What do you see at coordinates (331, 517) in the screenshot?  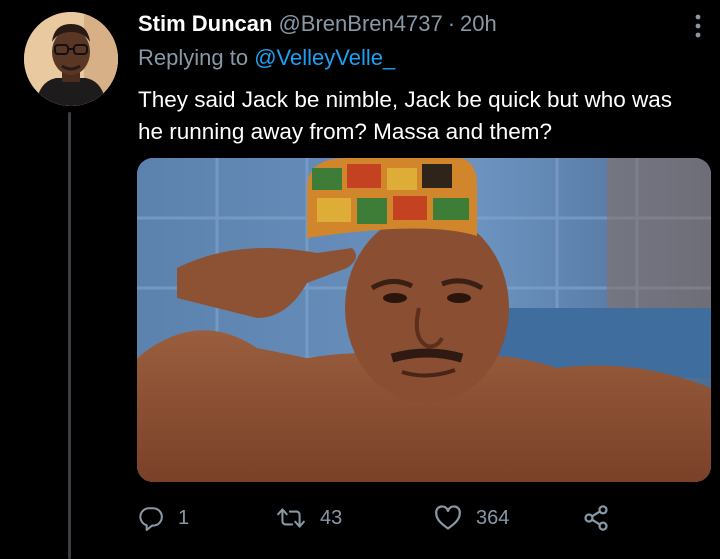 I see `retweet-count: 43` at bounding box center [331, 517].